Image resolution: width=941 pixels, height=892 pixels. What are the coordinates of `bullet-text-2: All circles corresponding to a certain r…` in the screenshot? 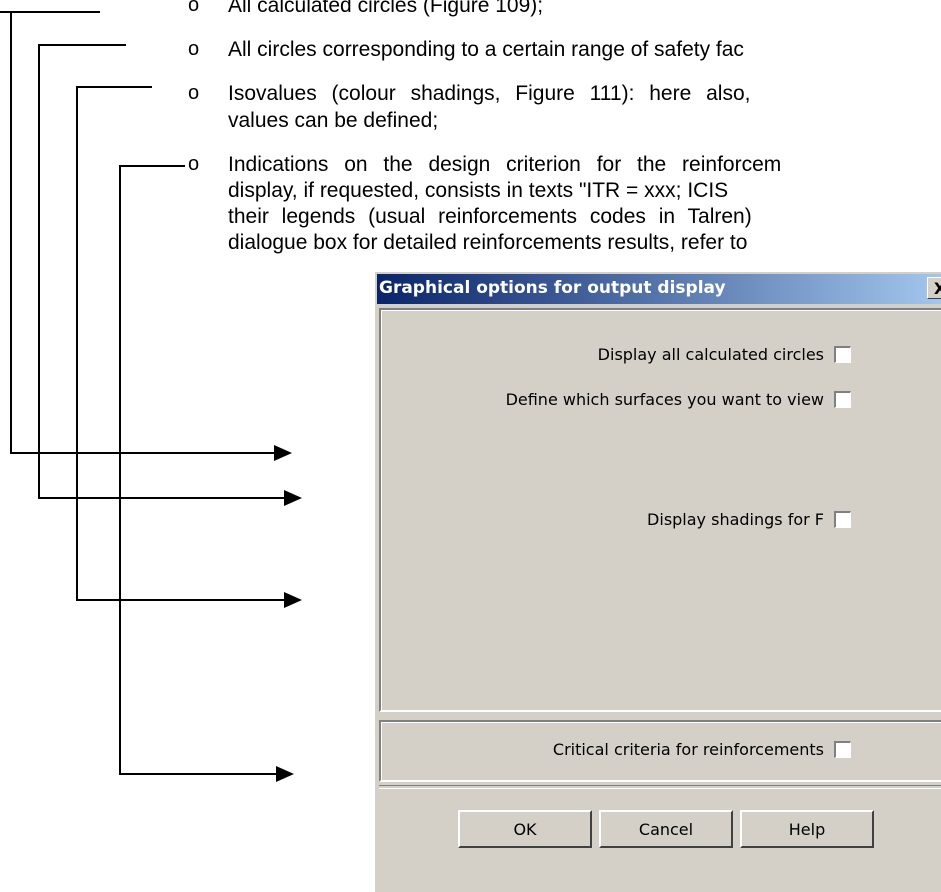 It's located at (486, 49).